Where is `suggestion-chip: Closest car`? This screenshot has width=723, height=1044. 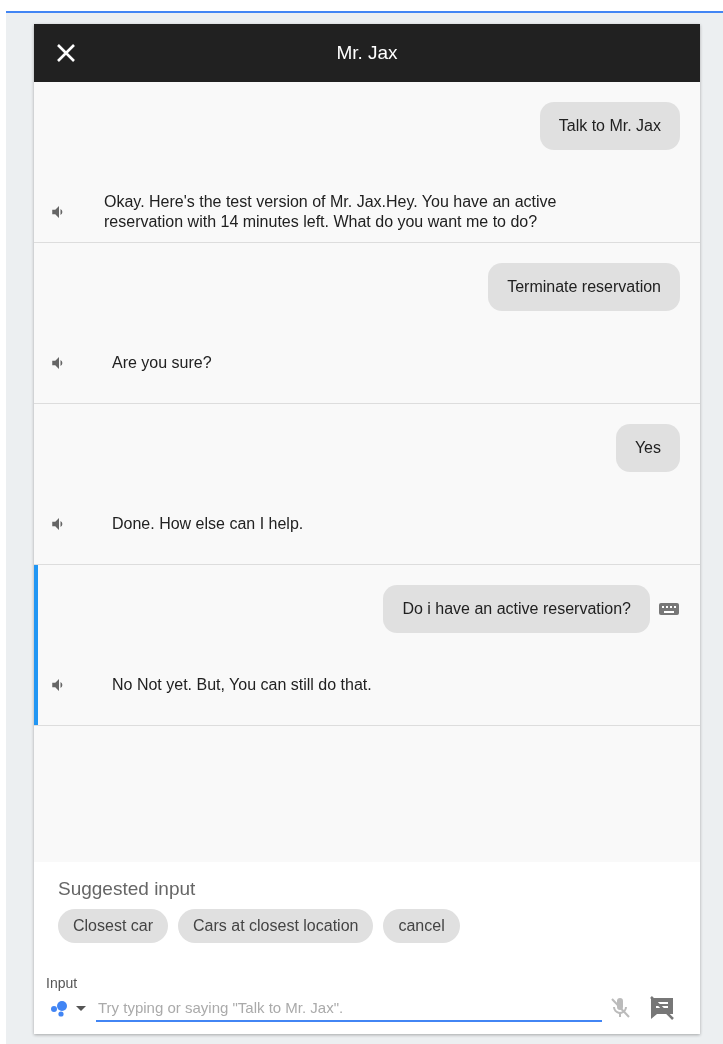
suggestion-chip: Closest car is located at coordinates (113, 926).